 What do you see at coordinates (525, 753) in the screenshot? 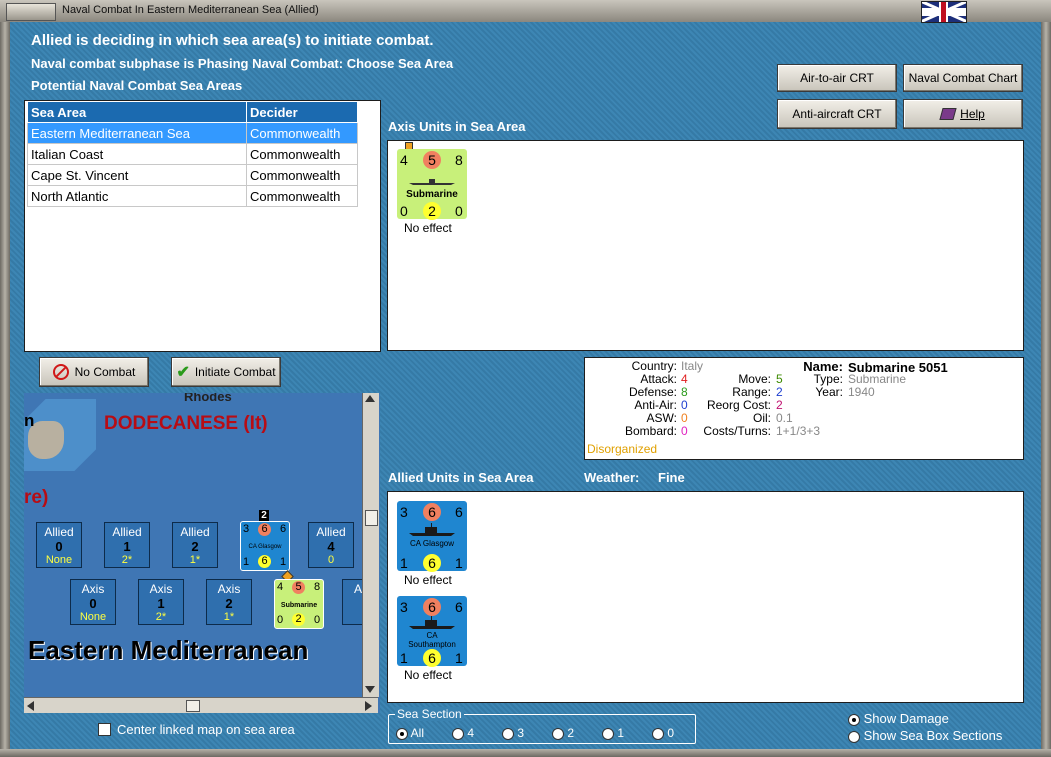
I see `window-border-bottom` at bounding box center [525, 753].